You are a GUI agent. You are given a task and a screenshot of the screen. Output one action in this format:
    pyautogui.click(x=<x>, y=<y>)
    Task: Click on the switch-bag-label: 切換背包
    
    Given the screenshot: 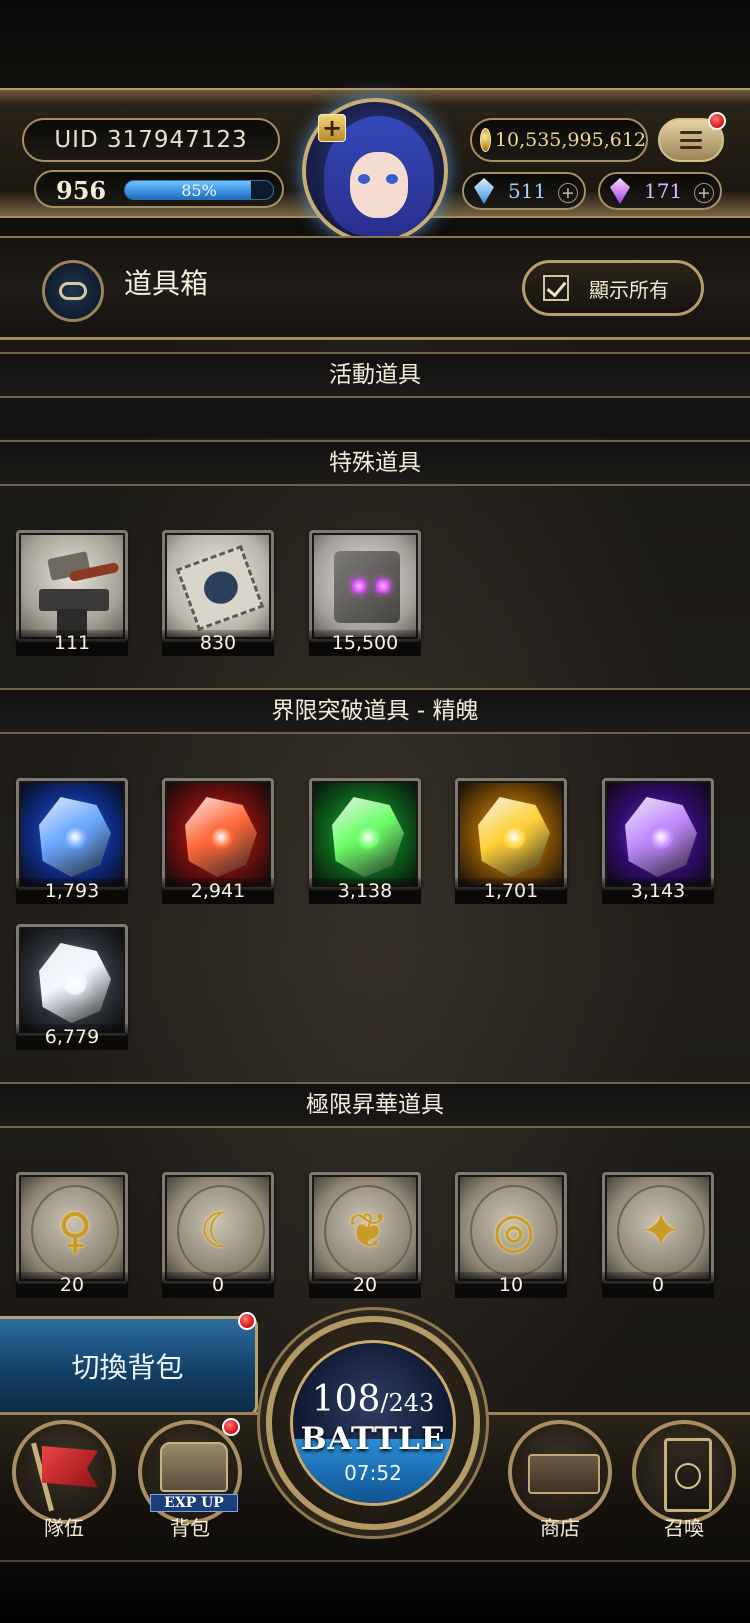 What is the action you would take?
    pyautogui.click(x=127, y=1367)
    